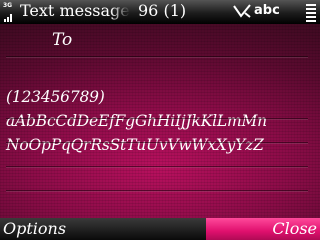 The width and height of the screenshot is (320, 240). What do you see at coordinates (294, 228) in the screenshot?
I see `close-softkey-label: Close` at bounding box center [294, 228].